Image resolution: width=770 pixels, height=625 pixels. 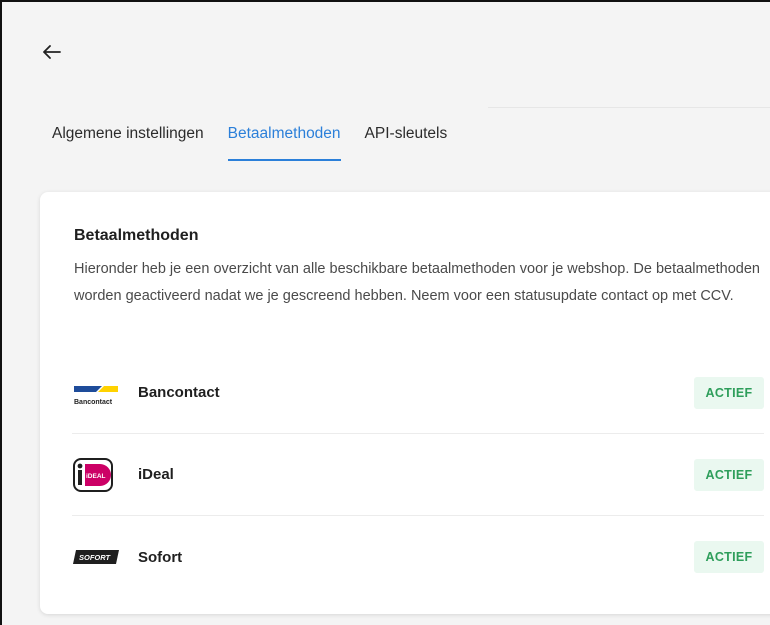 I want to click on tab-label: Betaalmethoden, so click(x=284, y=133).